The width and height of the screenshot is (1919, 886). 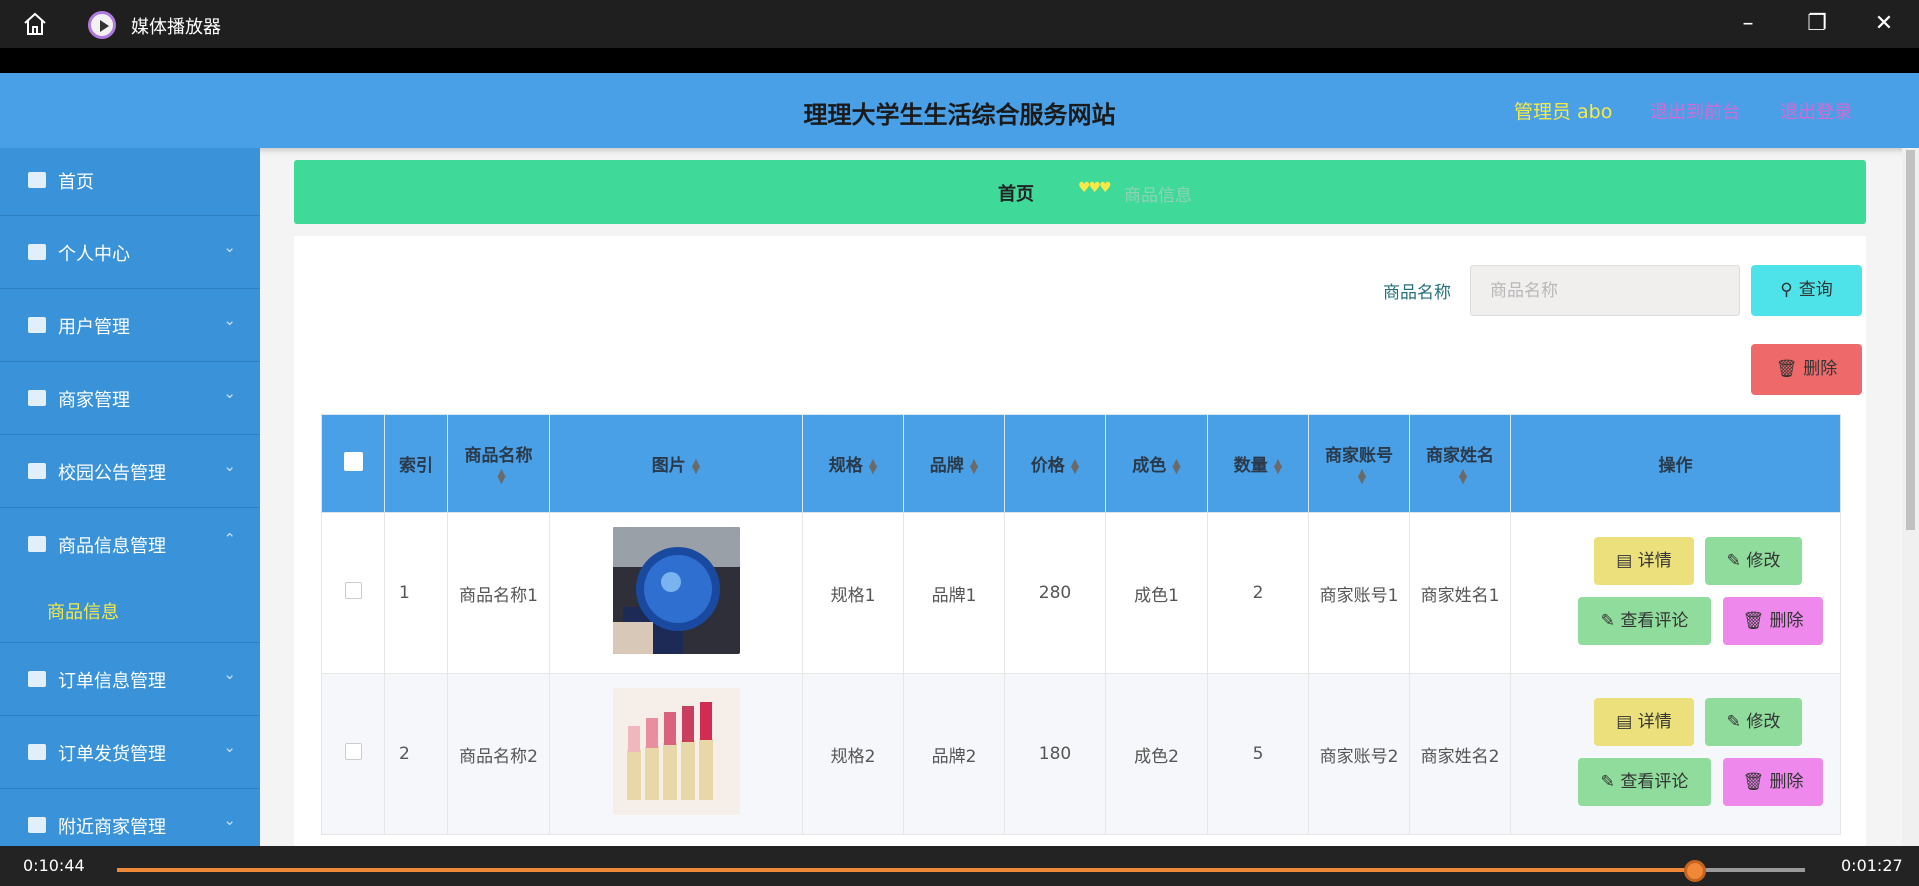 I want to click on sidebar-item-nearby: 附近商家管理 ⌄, so click(x=130, y=817).